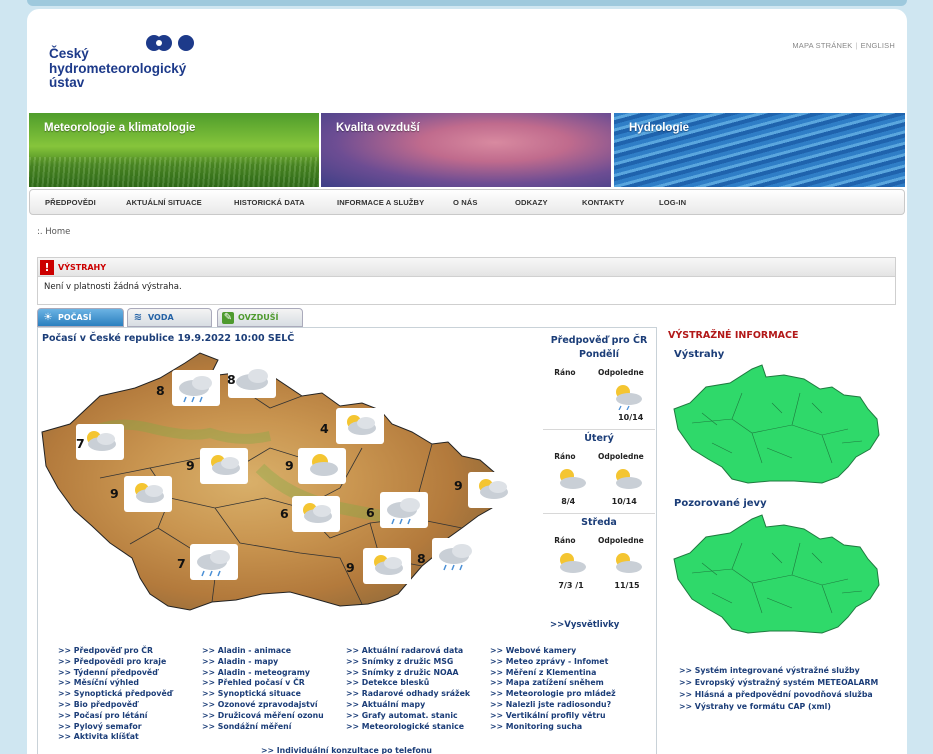 This screenshot has height=754, width=933. What do you see at coordinates (421, 662) in the screenshot?
I see `link: >> Snímky z družic MSG` at bounding box center [421, 662].